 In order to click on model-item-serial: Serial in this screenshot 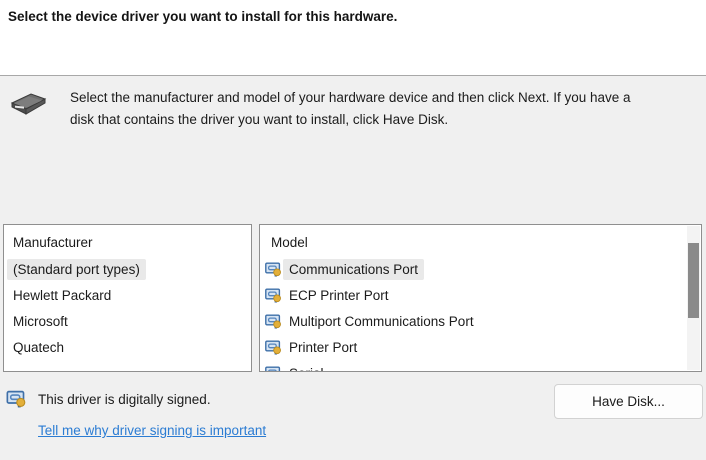, I will do `click(480, 366)`.